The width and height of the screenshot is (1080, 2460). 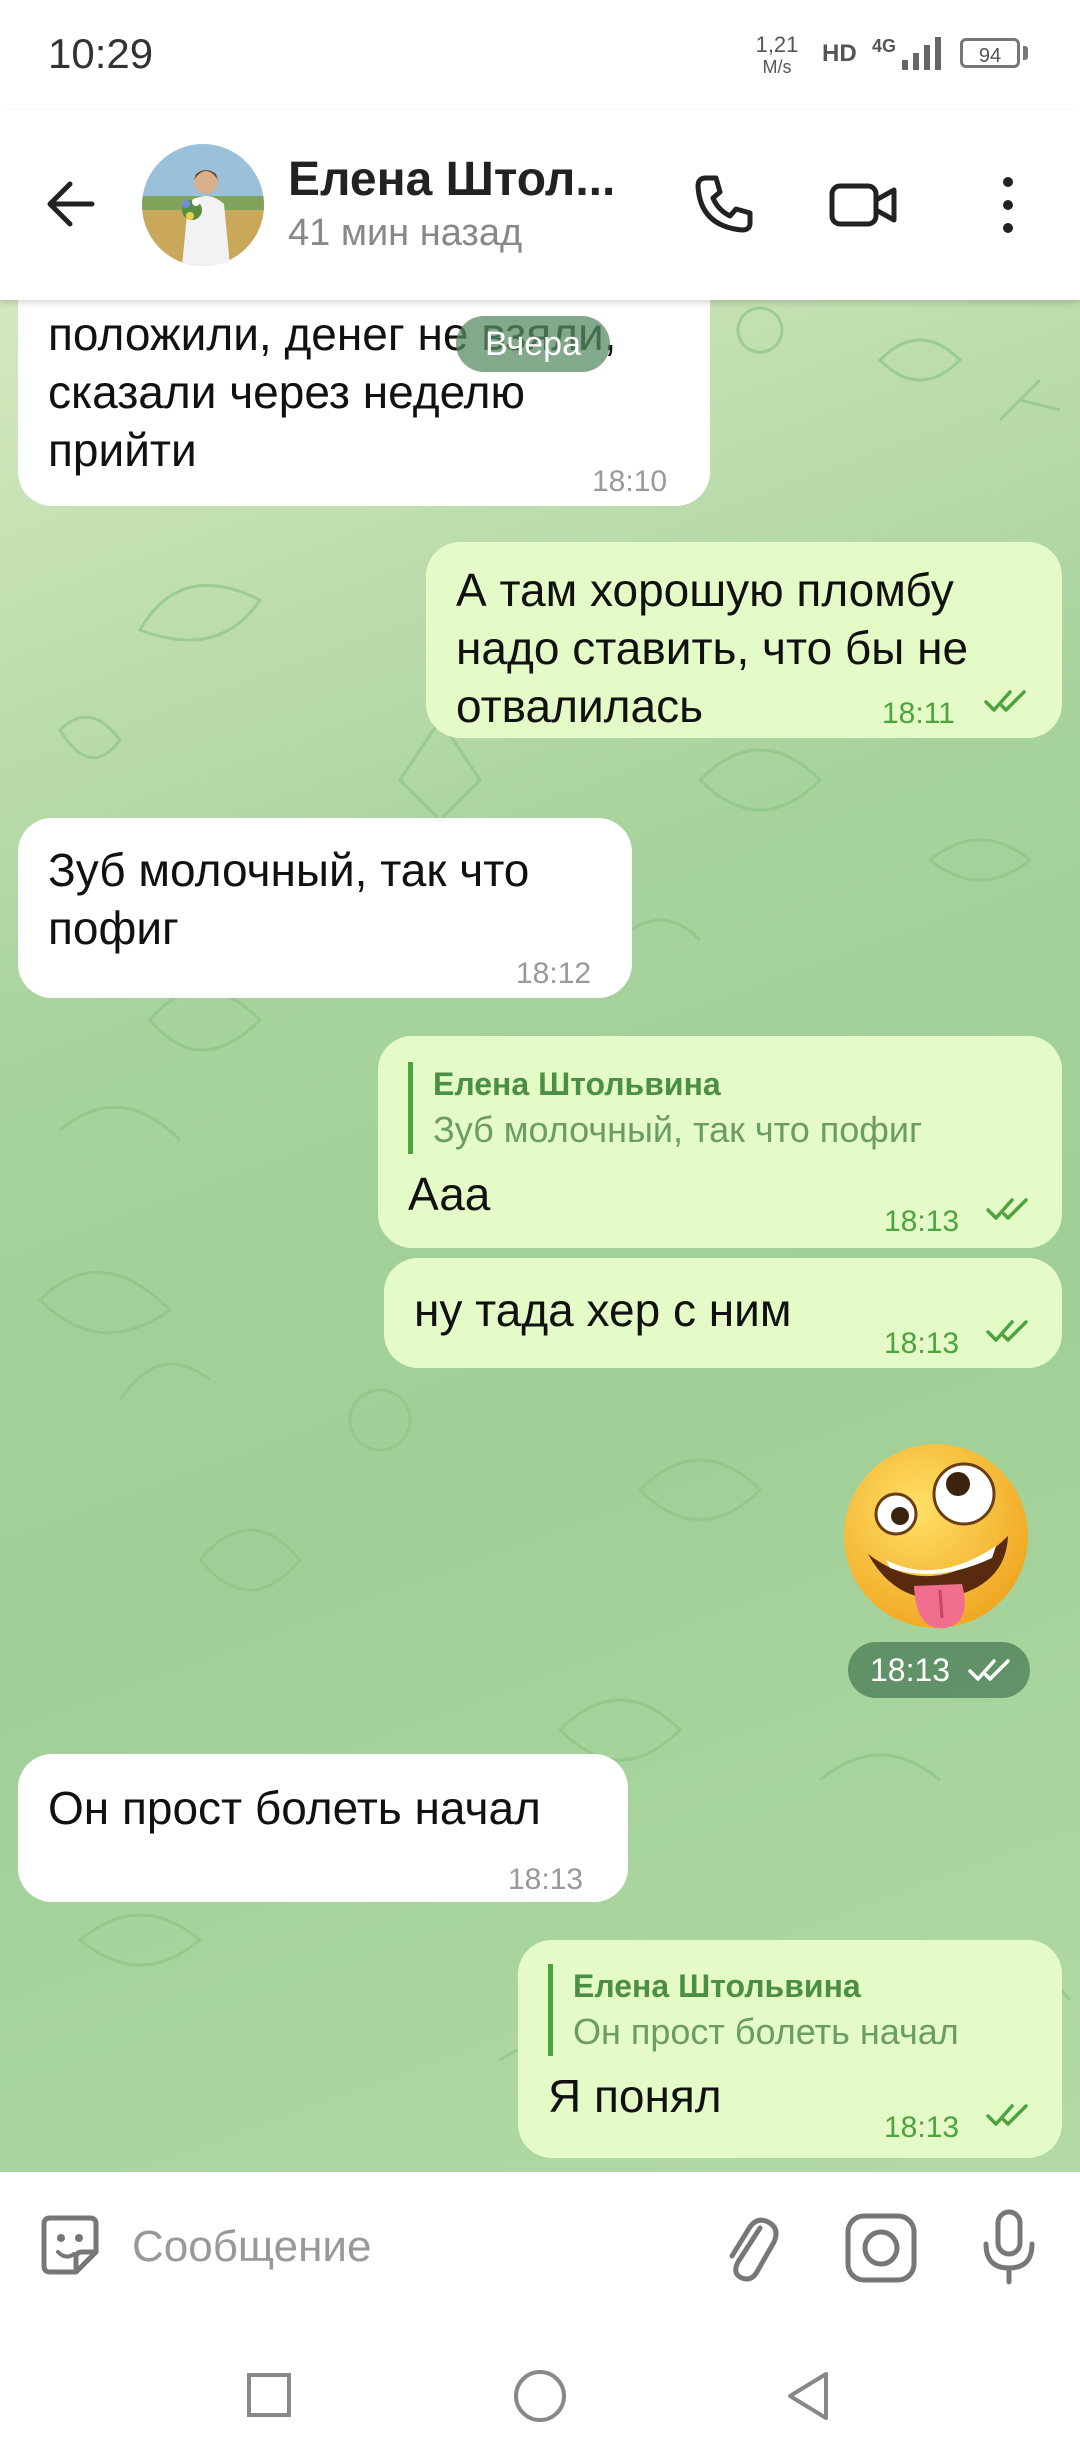 What do you see at coordinates (203, 205) in the screenshot?
I see `avatar` at bounding box center [203, 205].